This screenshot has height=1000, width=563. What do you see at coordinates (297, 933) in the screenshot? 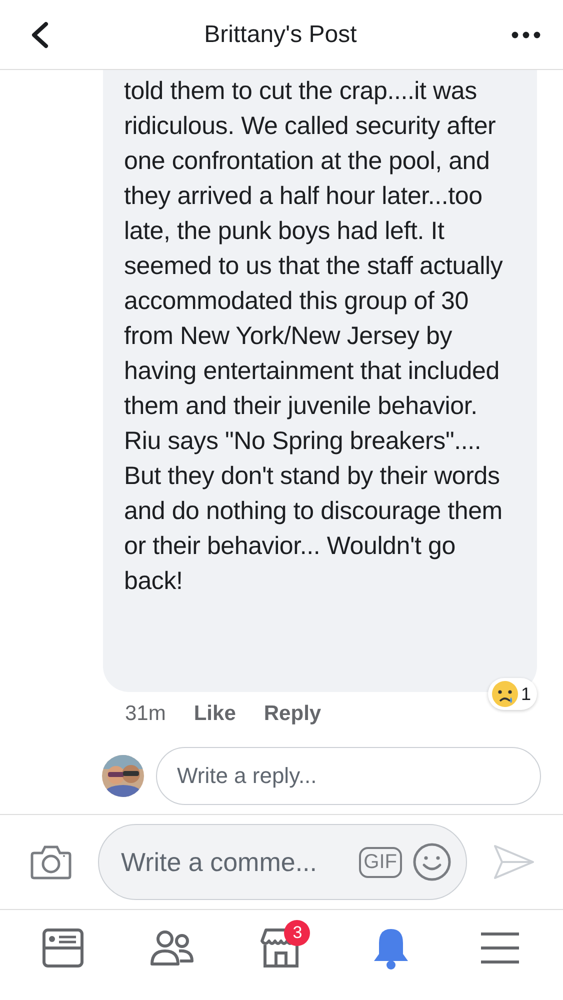
I see `notification-badge: 3` at bounding box center [297, 933].